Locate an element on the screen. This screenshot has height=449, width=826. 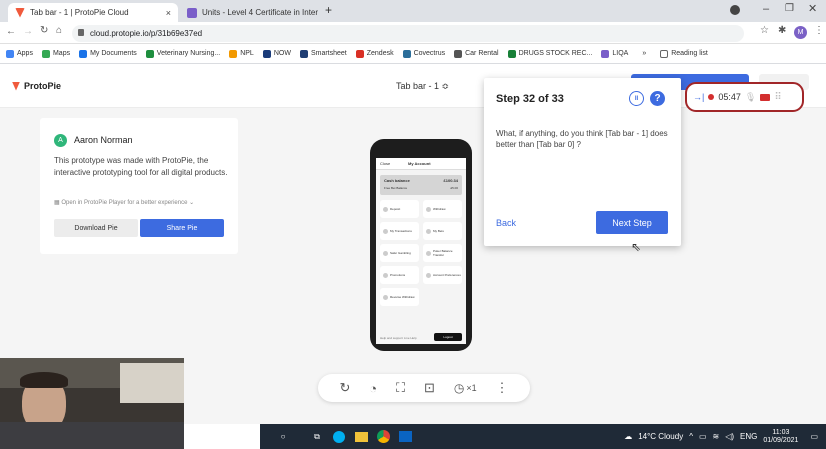
reverse-withdraw-button: Reverse Withdraw is located at coordinates (399, 297).